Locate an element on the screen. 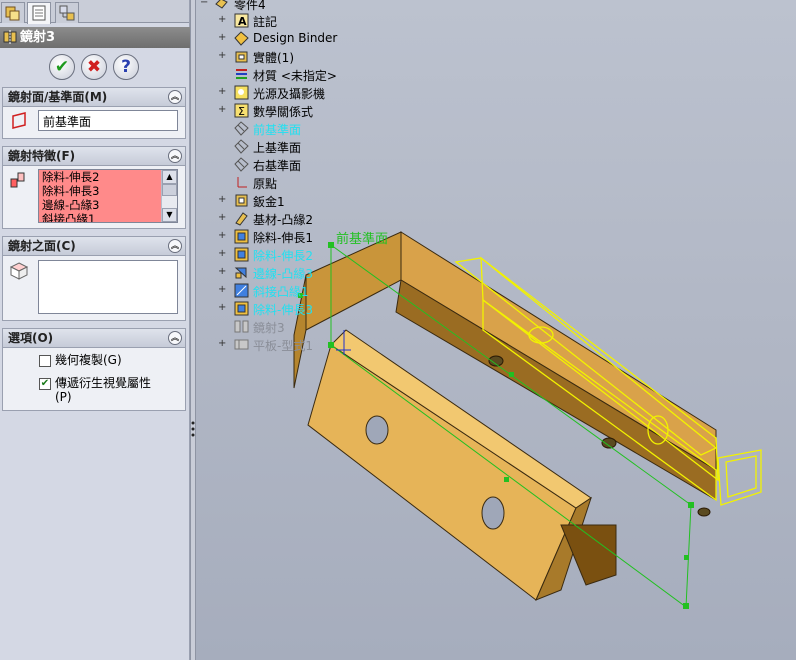 Image resolution: width=796 pixels, height=660 pixels. close-icon: ✖ is located at coordinates (94, 67).